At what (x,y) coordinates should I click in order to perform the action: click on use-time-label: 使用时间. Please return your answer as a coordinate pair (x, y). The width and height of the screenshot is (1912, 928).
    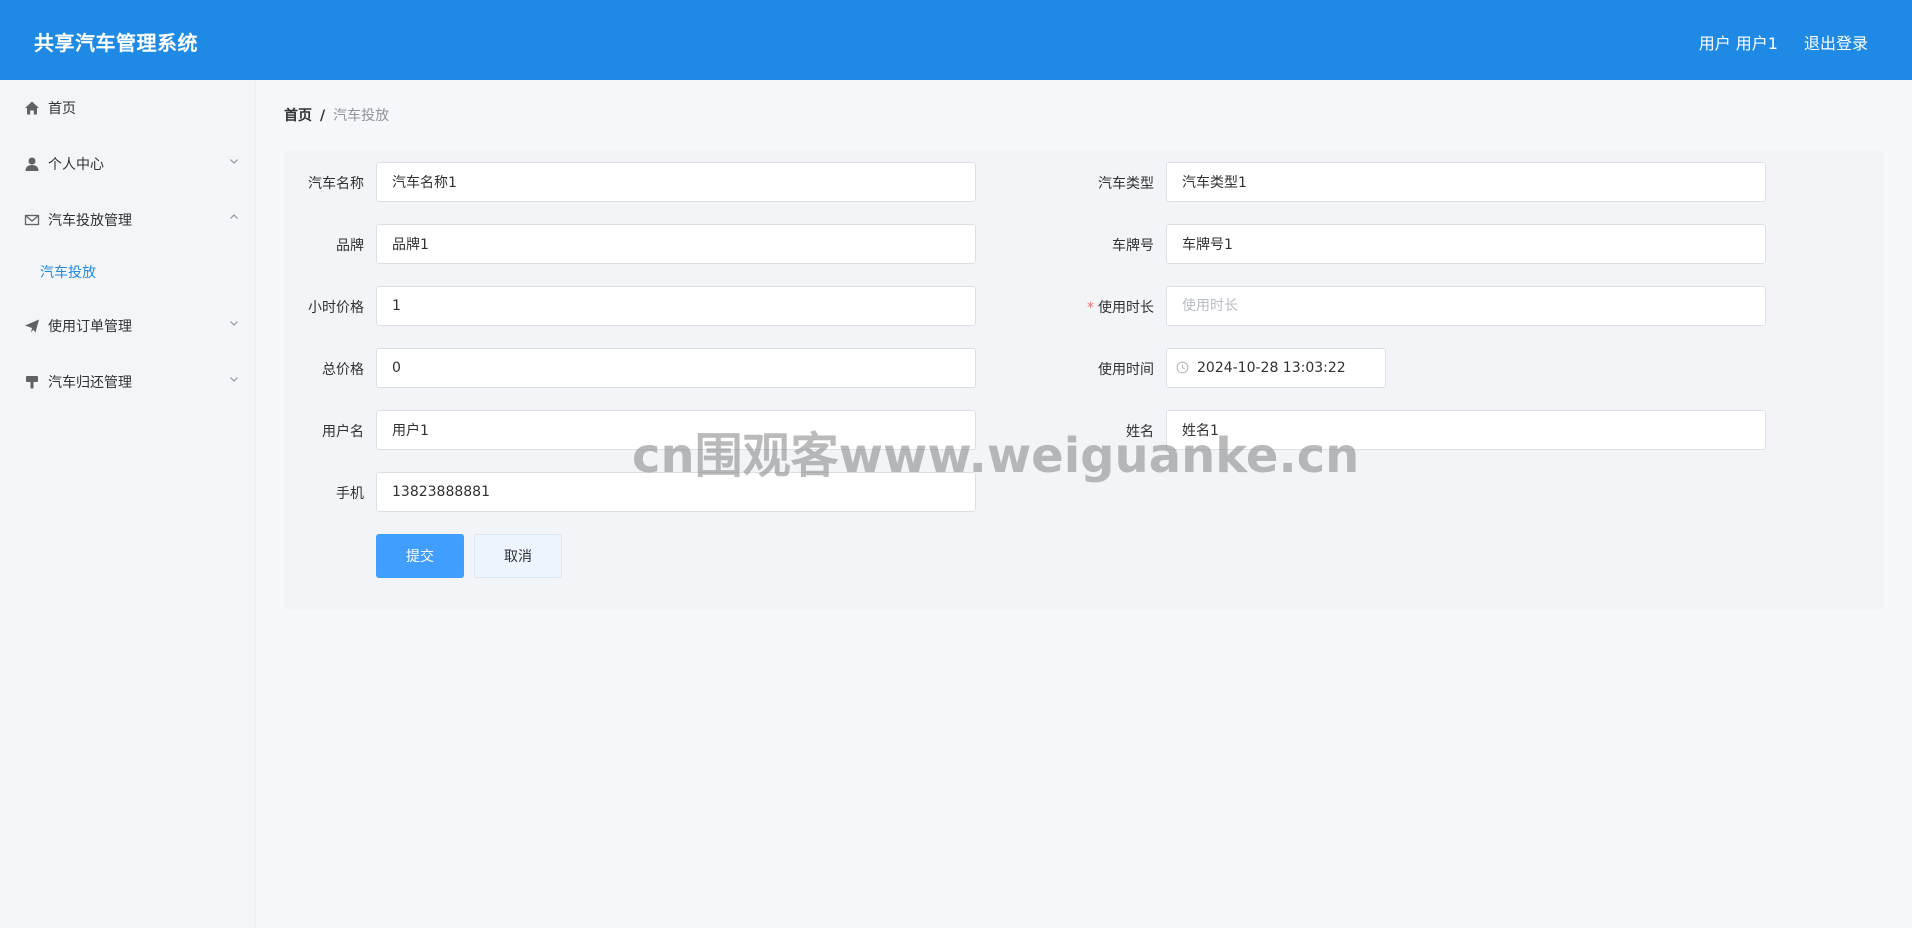
    Looking at the image, I should click on (1126, 370).